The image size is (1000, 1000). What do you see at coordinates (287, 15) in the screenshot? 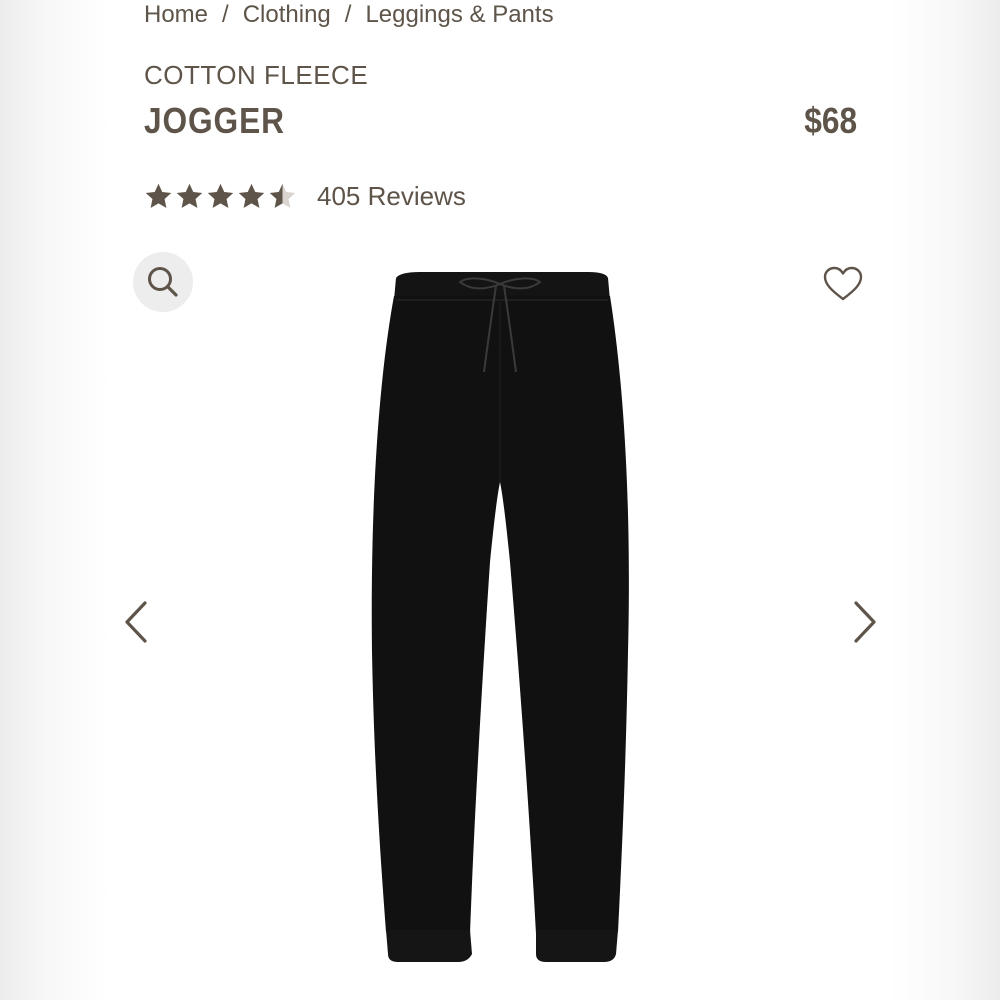
I see `breadcrumb-clothing: Clothing` at bounding box center [287, 15].